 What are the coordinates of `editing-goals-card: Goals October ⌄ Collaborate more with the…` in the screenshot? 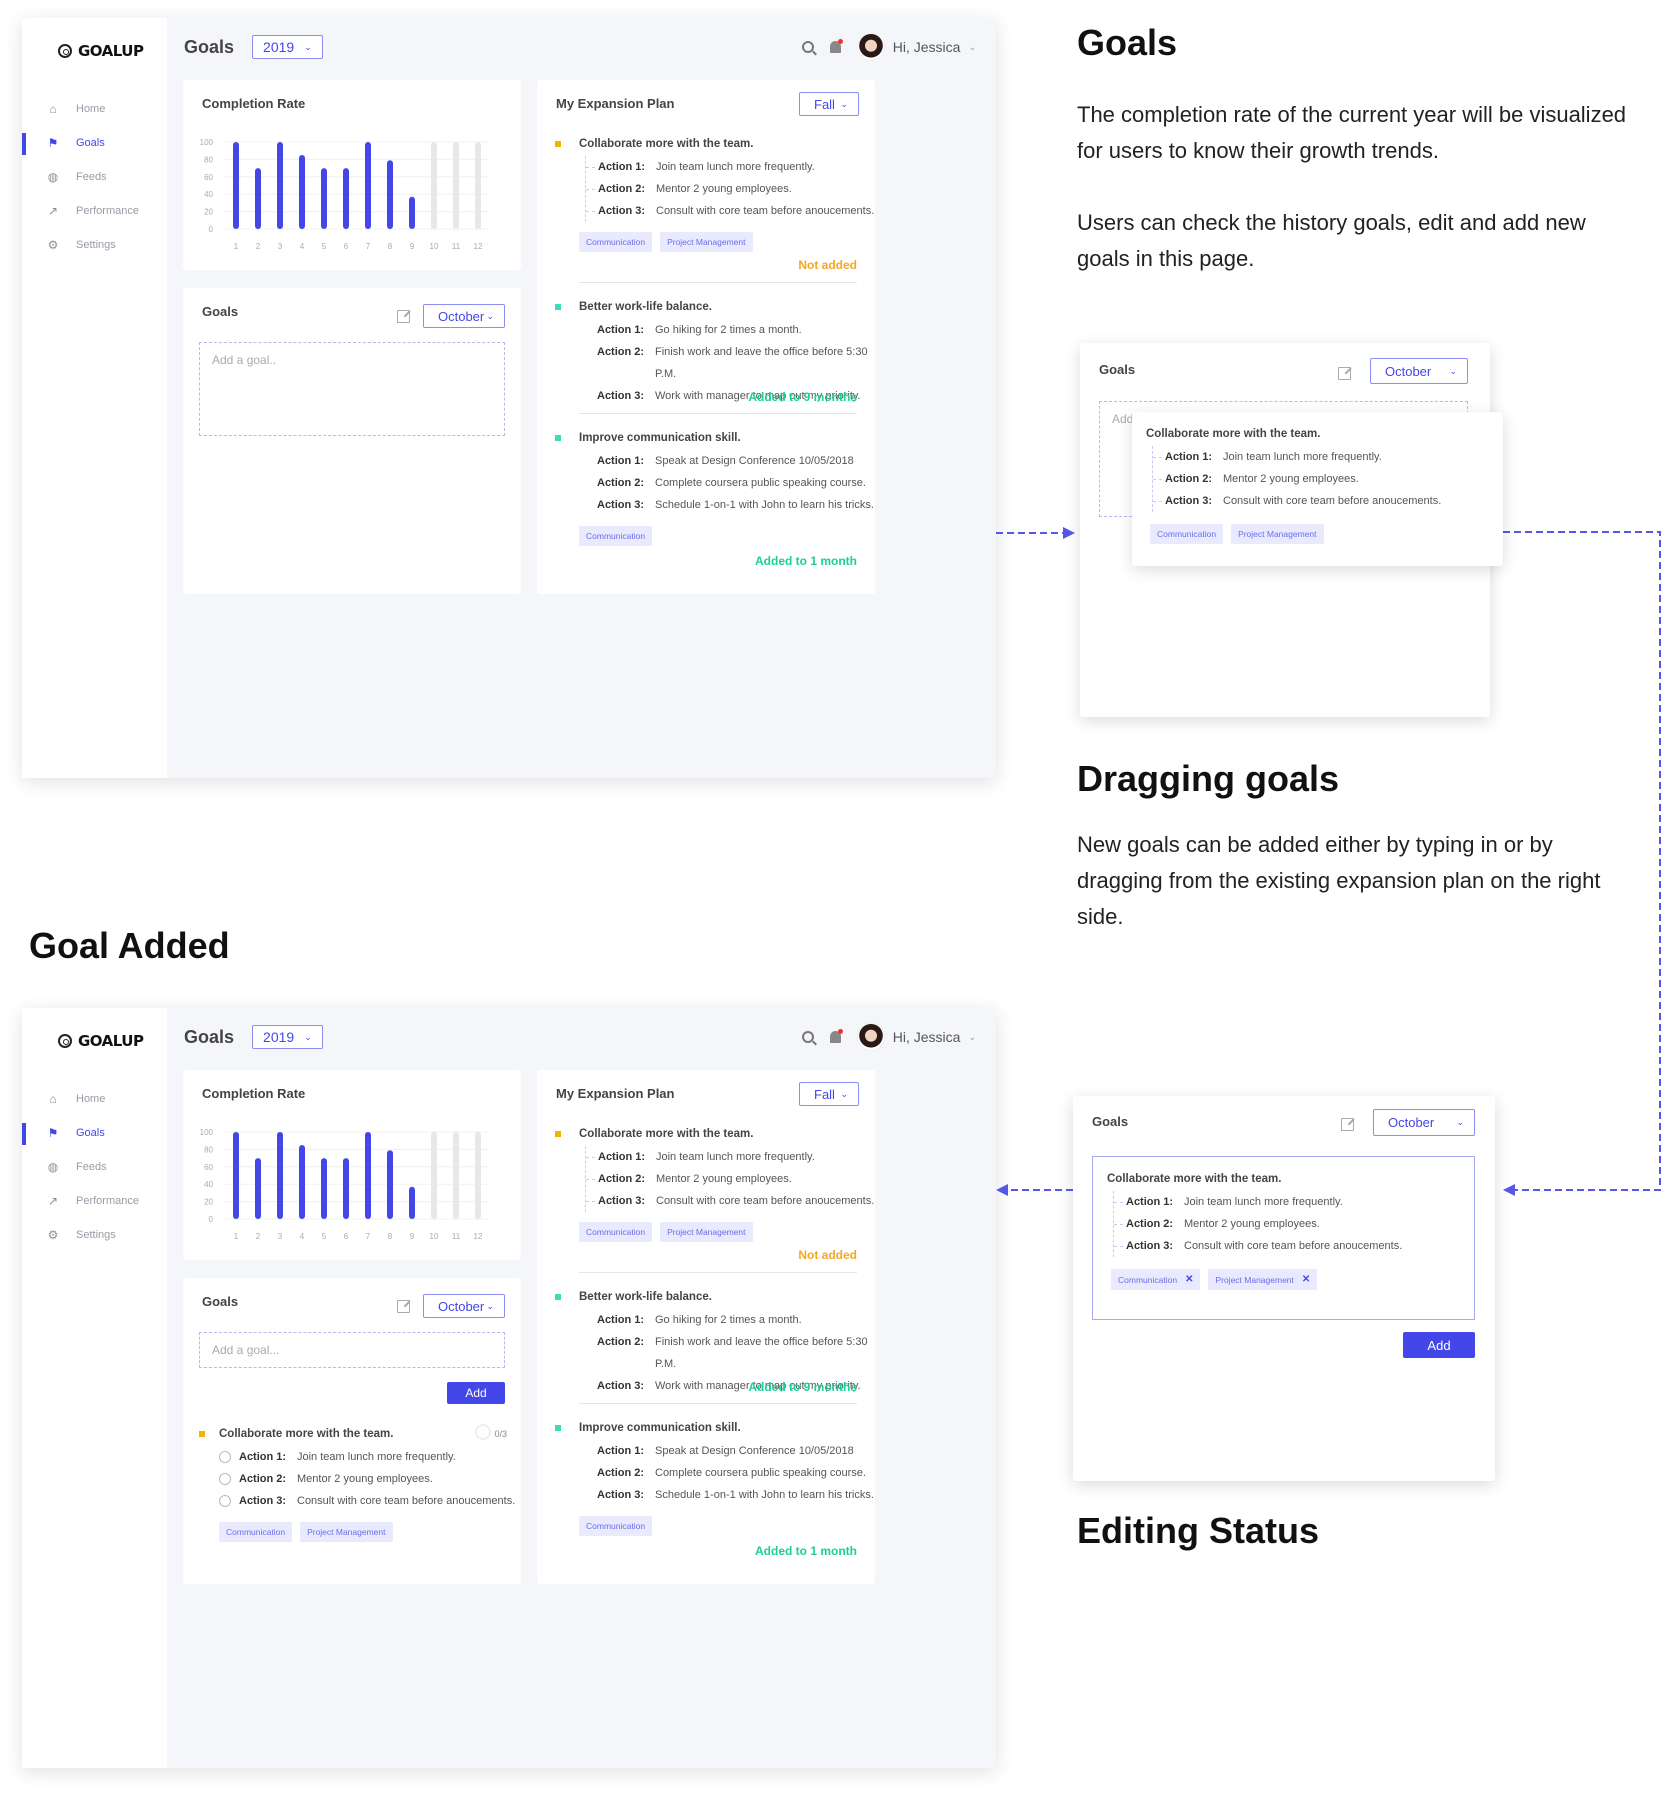 It's located at (1284, 1288).